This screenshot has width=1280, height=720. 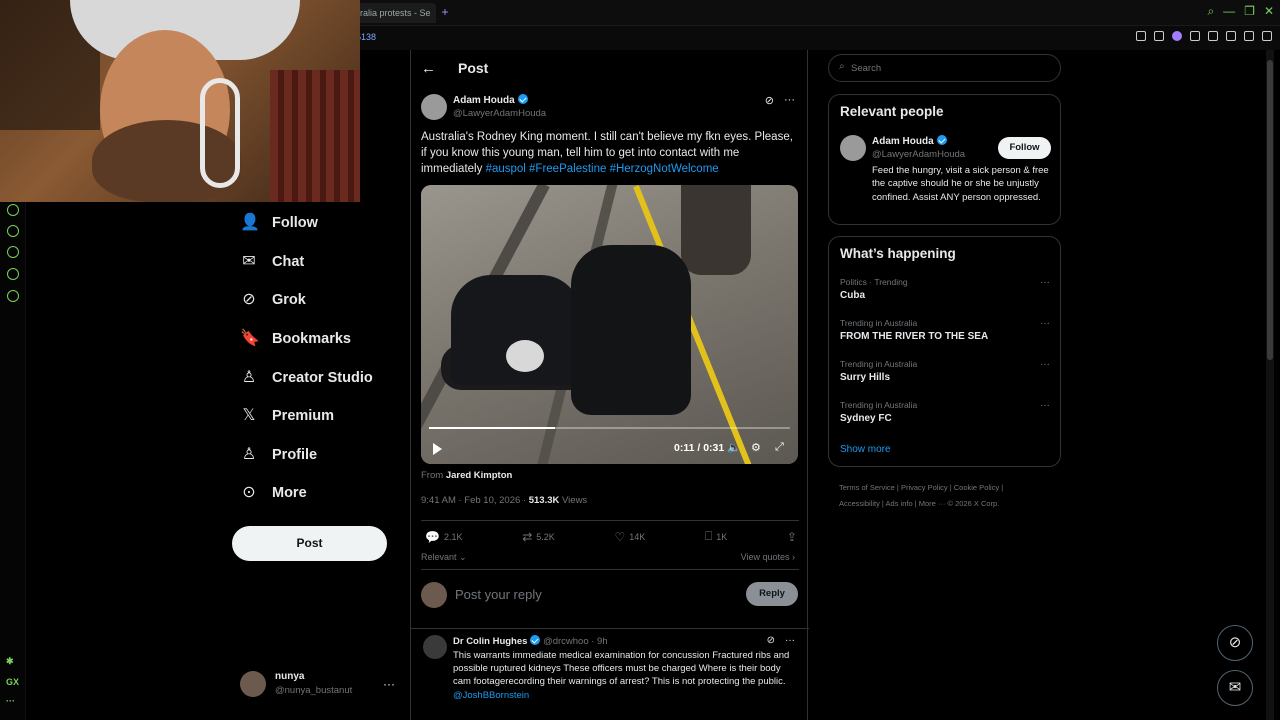 What do you see at coordinates (1269, 11) in the screenshot?
I see `close-icon: ✕` at bounding box center [1269, 11].